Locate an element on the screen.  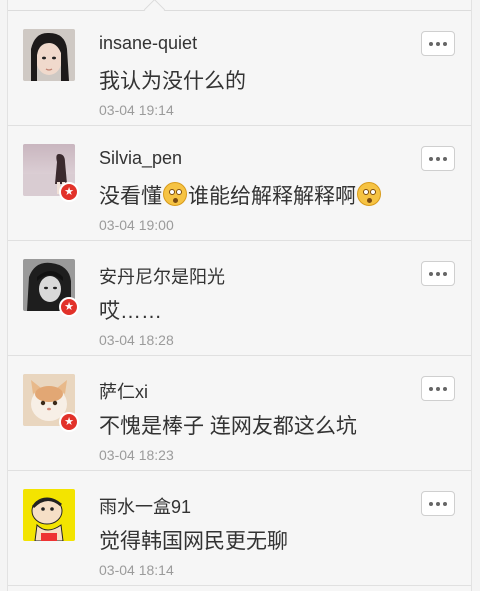
username: 安丹尼尔是阳光 is located at coordinates (162, 276).